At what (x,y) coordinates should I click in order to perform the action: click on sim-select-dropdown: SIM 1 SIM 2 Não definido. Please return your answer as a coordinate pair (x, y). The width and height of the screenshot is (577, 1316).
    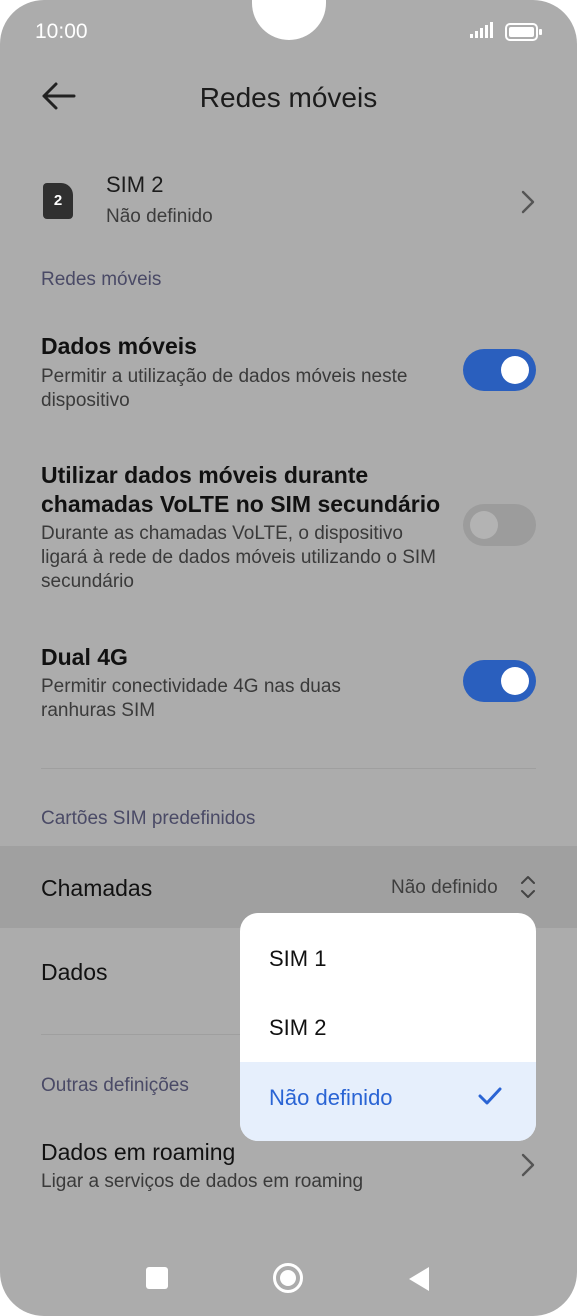
    Looking at the image, I should click on (388, 1027).